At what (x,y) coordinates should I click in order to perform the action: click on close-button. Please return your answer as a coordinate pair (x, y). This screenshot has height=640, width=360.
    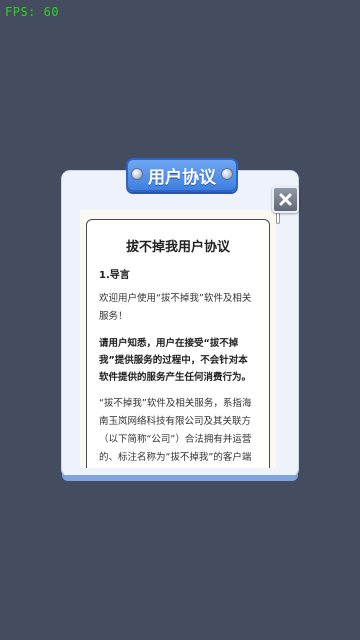
    Looking at the image, I should click on (285, 199).